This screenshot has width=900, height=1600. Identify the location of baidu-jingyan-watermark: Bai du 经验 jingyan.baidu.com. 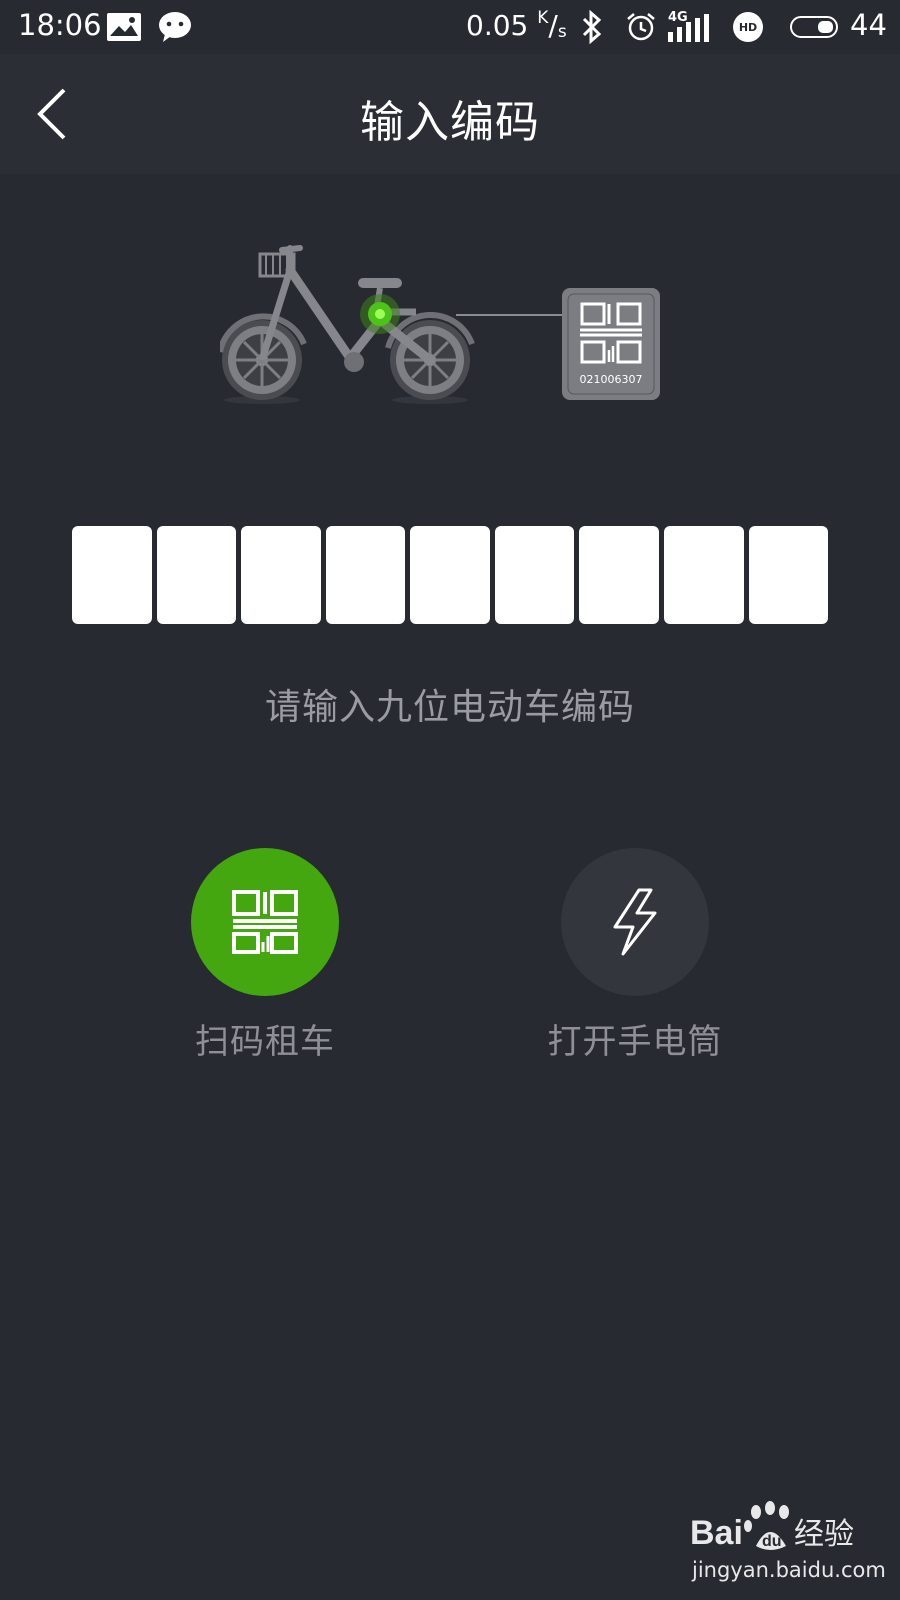
(790, 1545).